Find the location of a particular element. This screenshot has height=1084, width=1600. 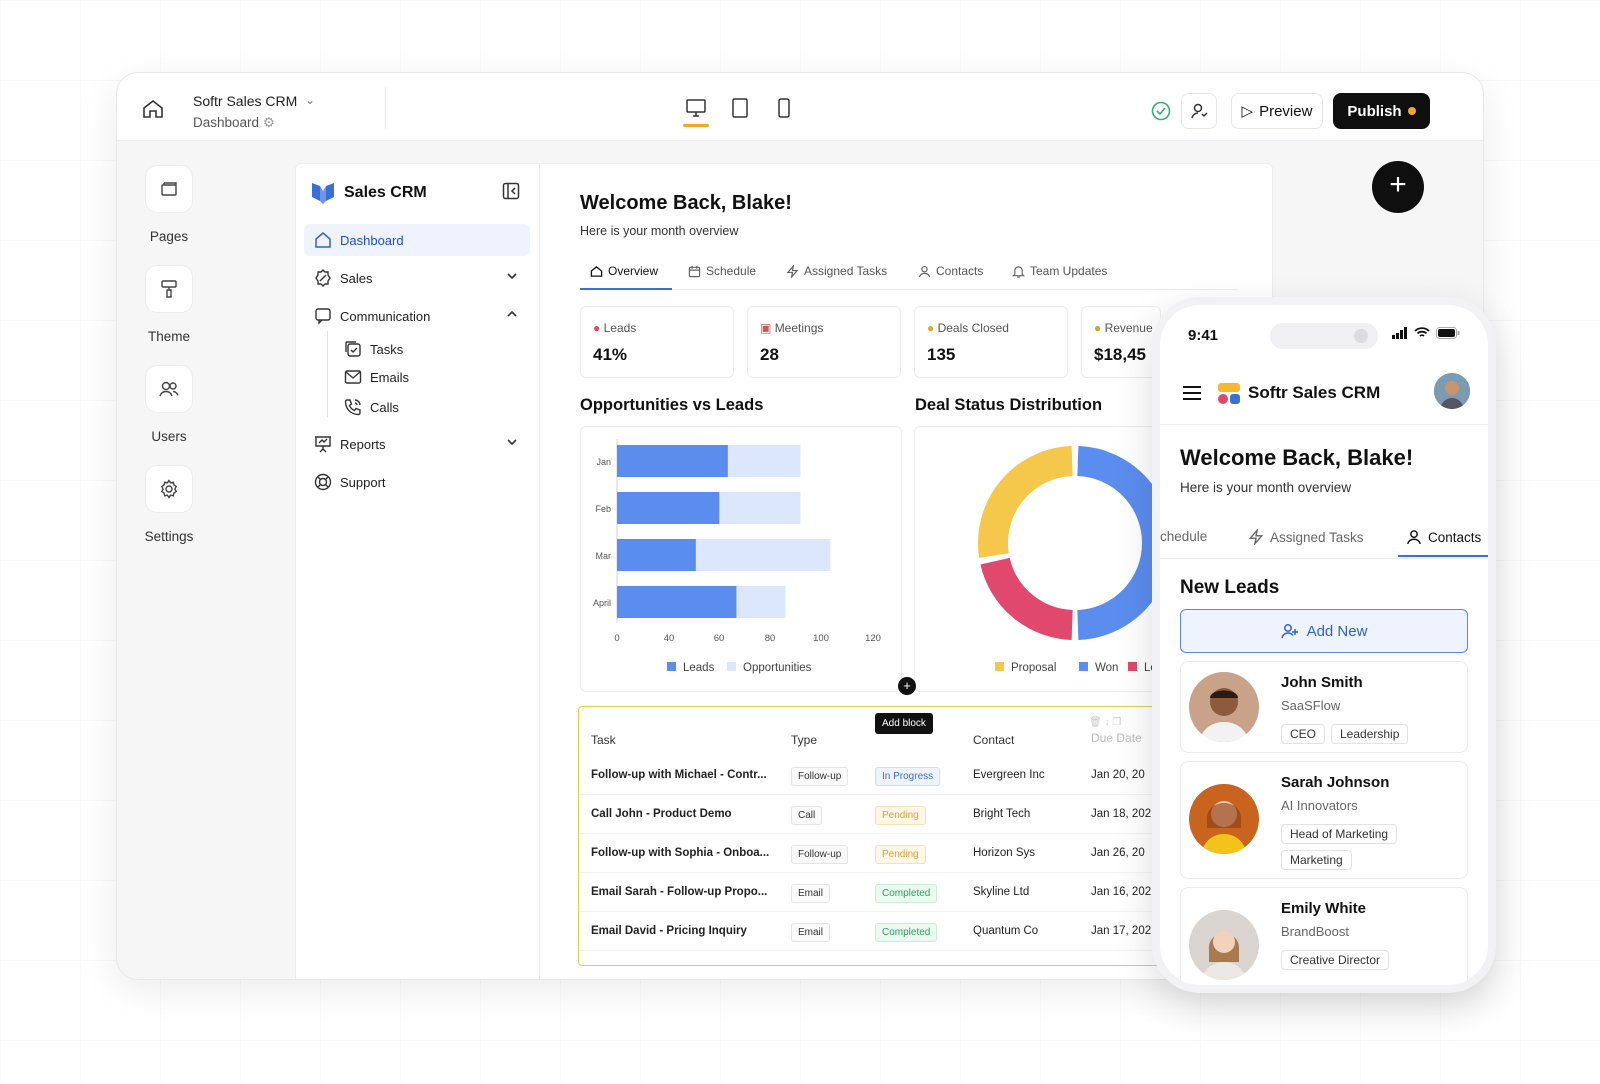

sidebar-subitem-emails: Emails is located at coordinates (376, 377).